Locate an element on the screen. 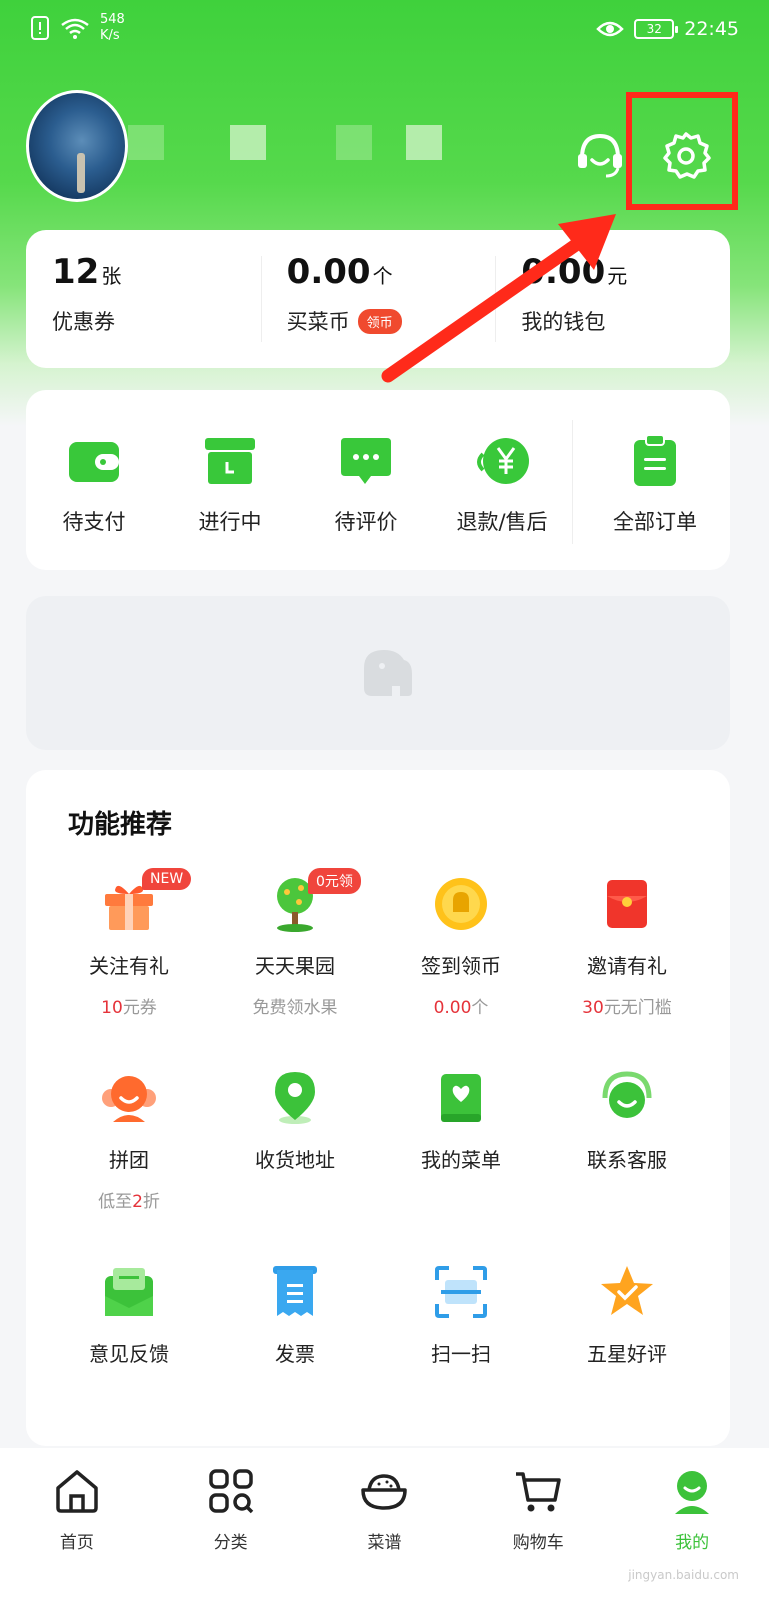 This screenshot has width=769, height=1600. invoice-icon is located at coordinates (295, 1291).